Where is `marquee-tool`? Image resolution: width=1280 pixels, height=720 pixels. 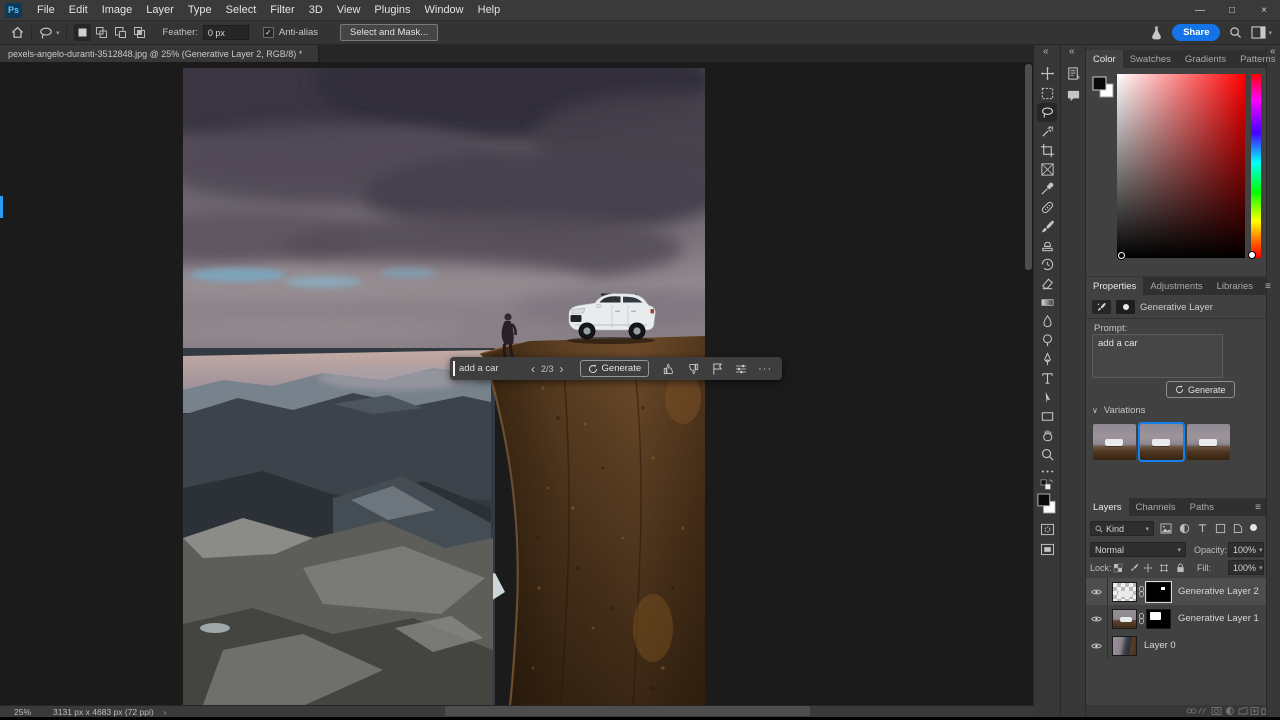
marquee-tool is located at coordinates (1047, 93).